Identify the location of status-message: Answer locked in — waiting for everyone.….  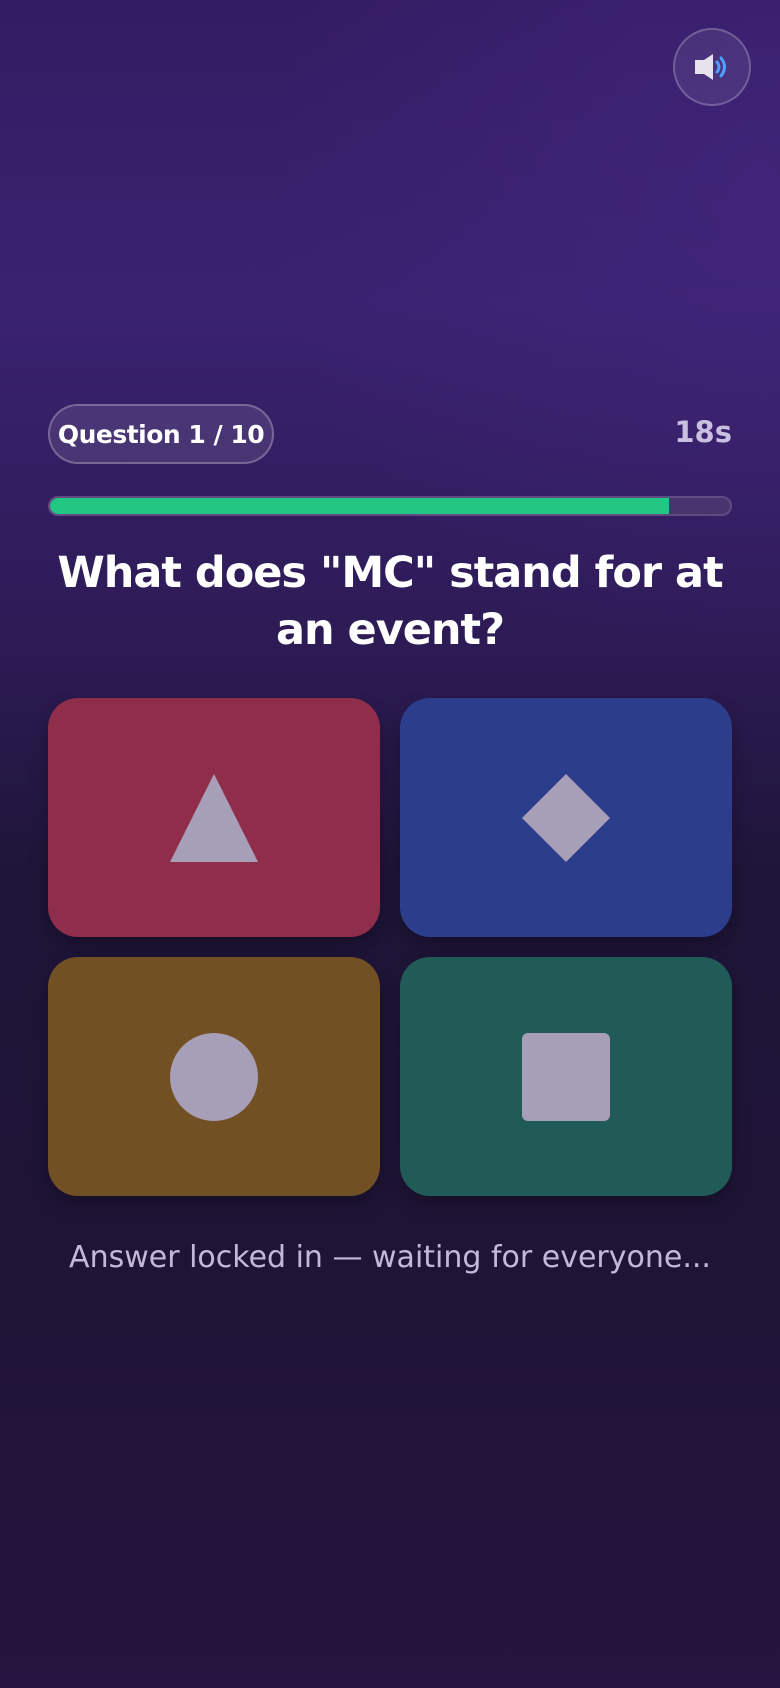
(390, 1257).